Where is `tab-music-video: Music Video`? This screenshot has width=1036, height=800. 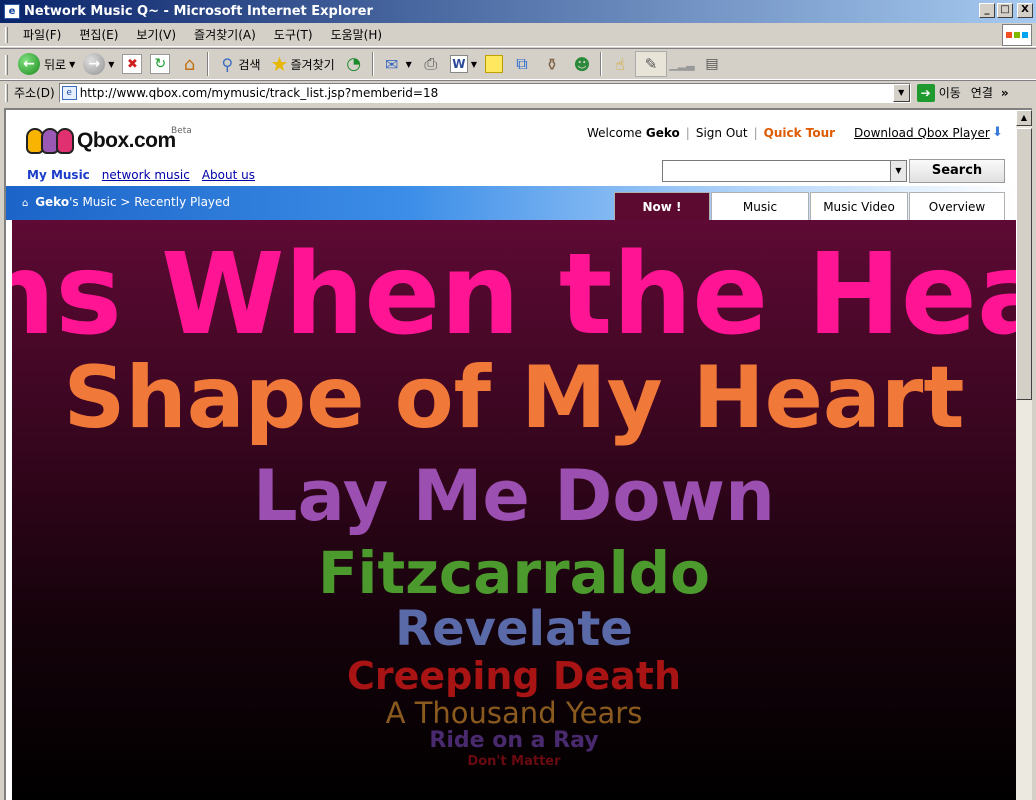
tab-music-video: Music Video is located at coordinates (859, 206).